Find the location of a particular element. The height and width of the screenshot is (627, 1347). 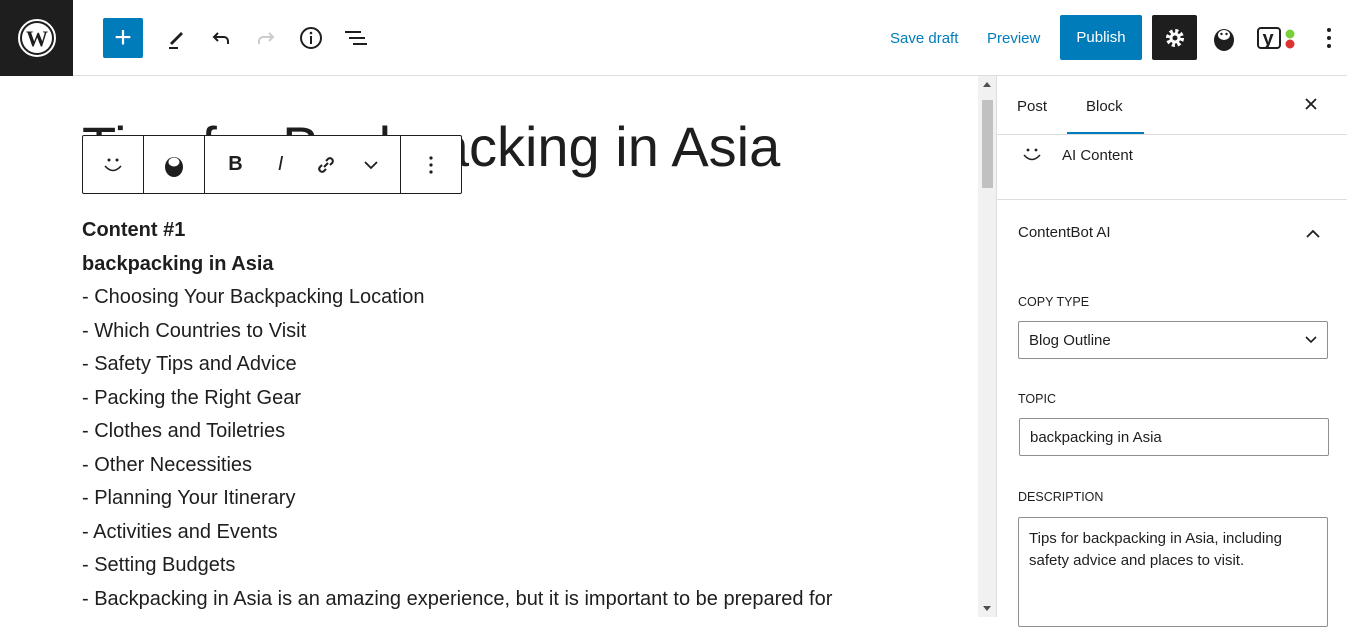

content-topic: backpacking in Asia is located at coordinates (178, 263).